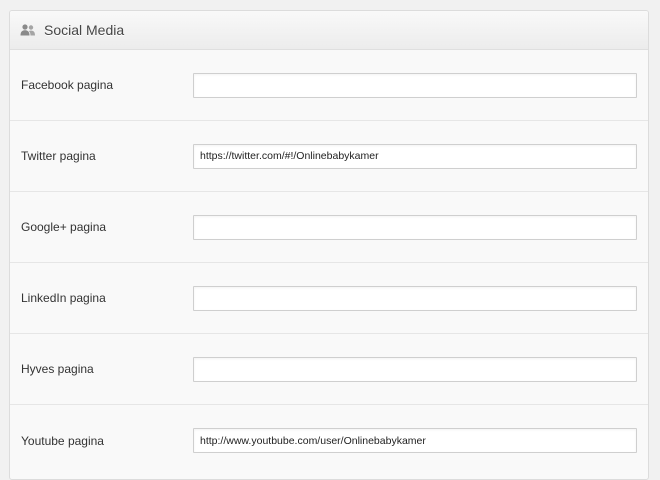 The width and height of the screenshot is (660, 480). What do you see at coordinates (58, 156) in the screenshot?
I see `twitter-label: Twitter pagina` at bounding box center [58, 156].